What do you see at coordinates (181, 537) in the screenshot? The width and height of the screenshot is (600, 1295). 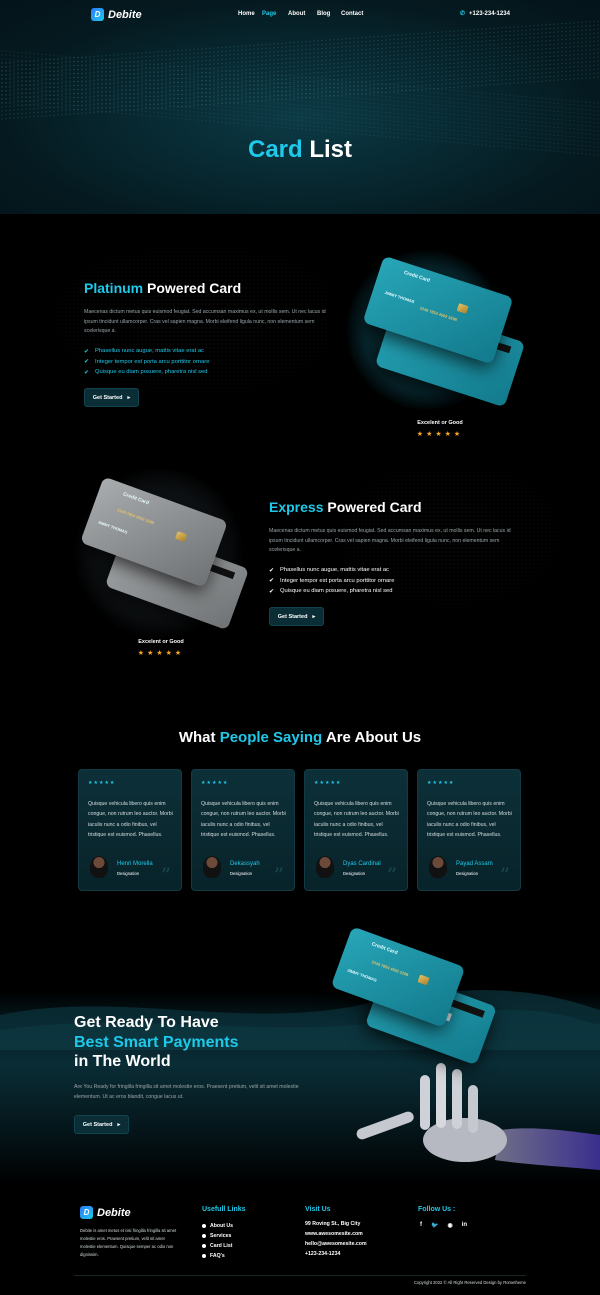 I see `card-chip-icon` at bounding box center [181, 537].